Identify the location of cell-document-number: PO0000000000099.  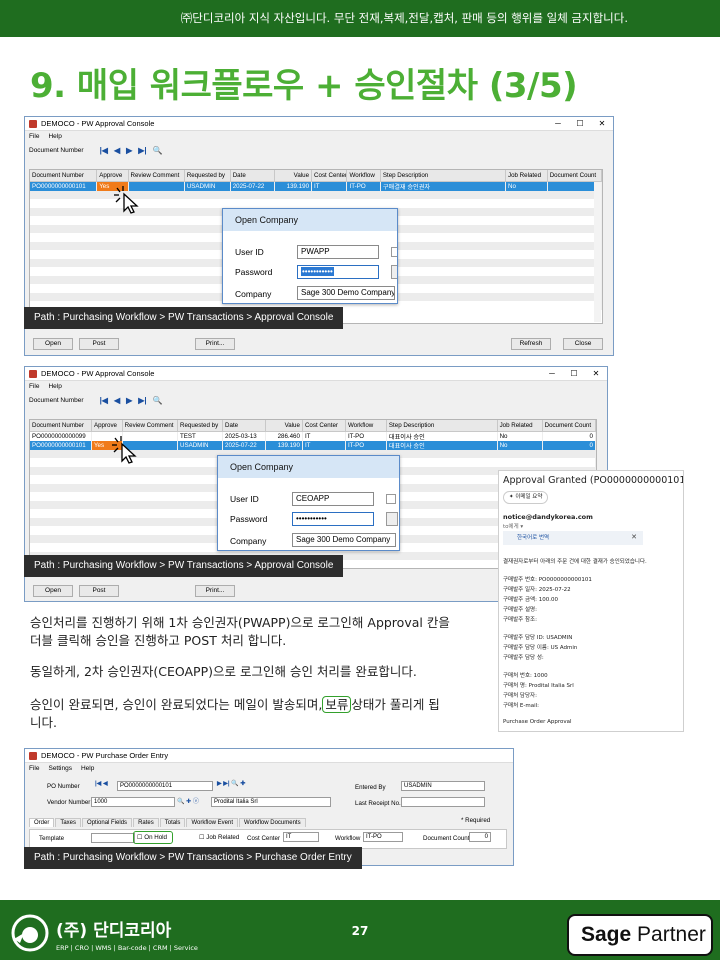
(61, 436).